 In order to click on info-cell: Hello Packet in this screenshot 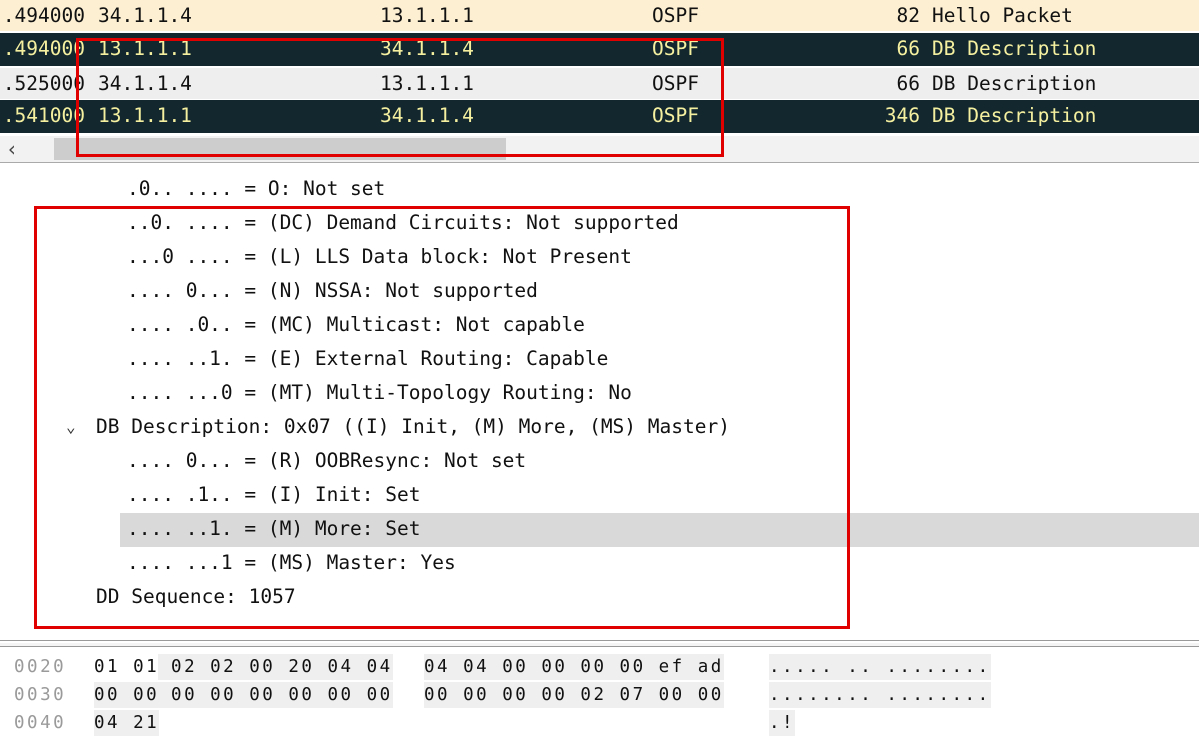, I will do `click(1002, 15)`.